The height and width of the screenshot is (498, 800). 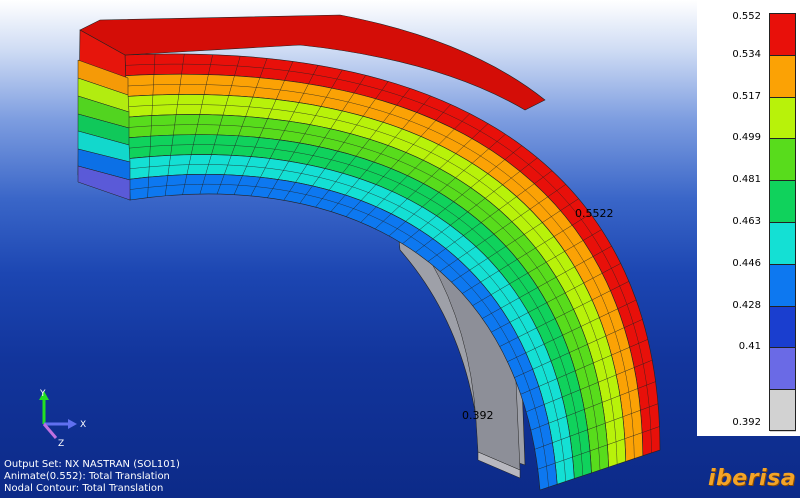 What do you see at coordinates (746, 180) in the screenshot?
I see `legend-value: 0.481` at bounding box center [746, 180].